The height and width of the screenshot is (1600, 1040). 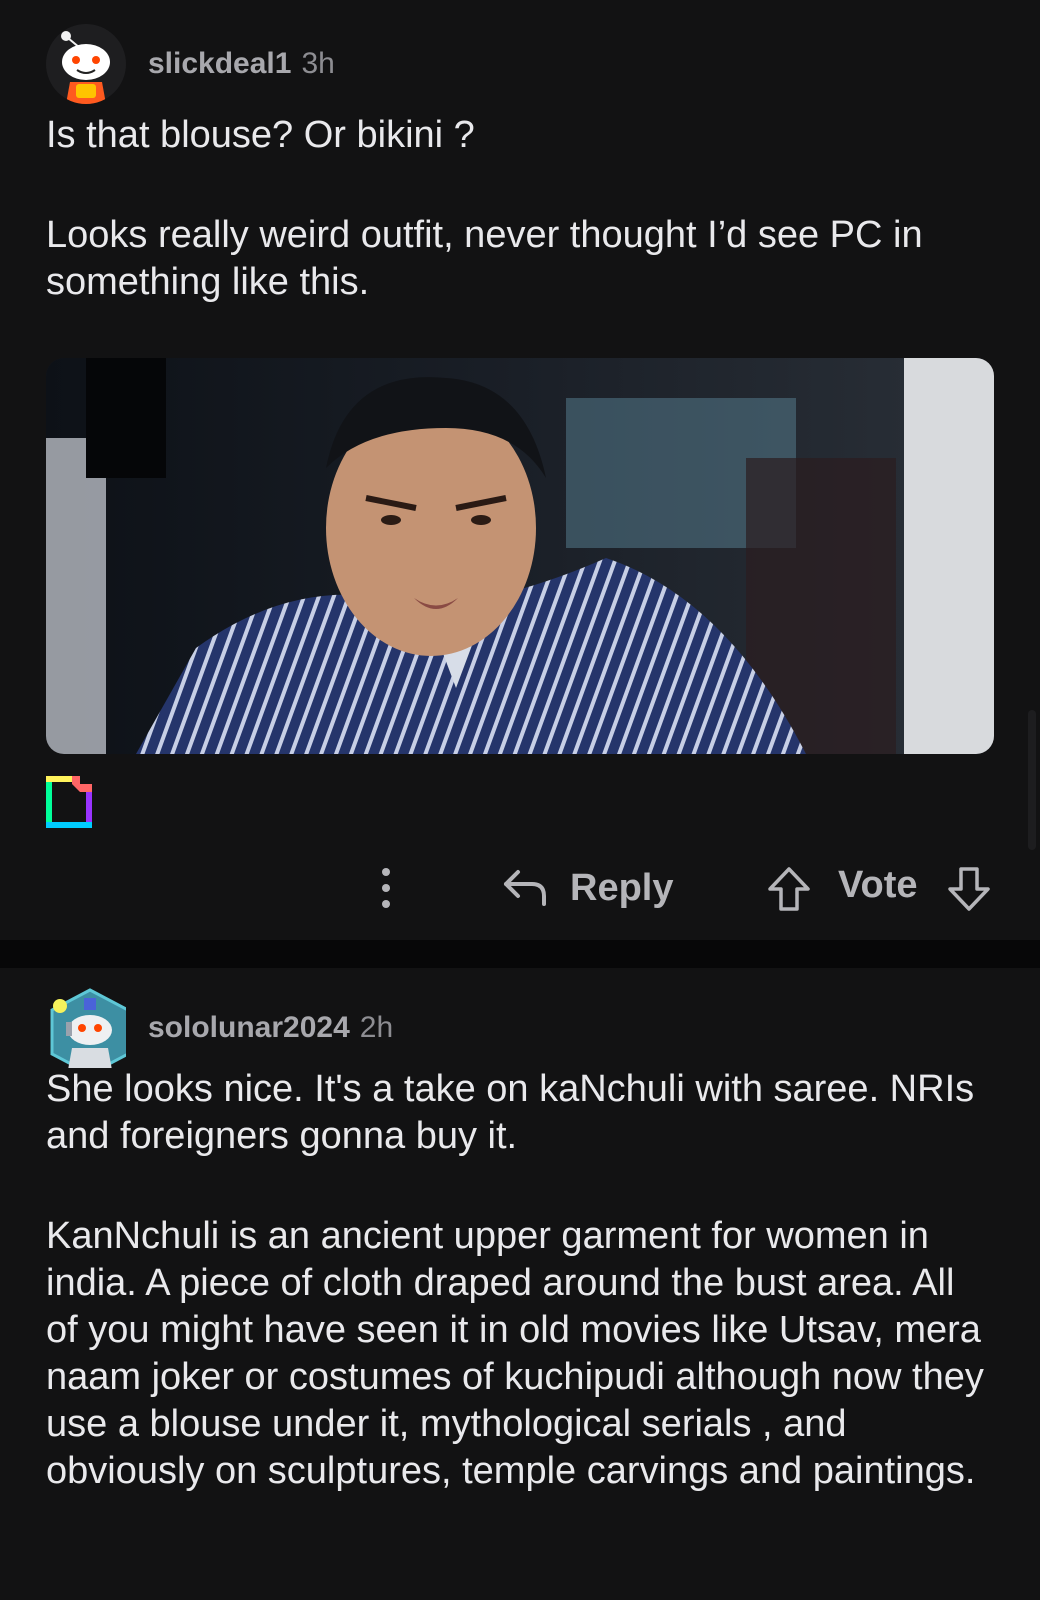 I want to click on username: slickdeal1, so click(x=219, y=64).